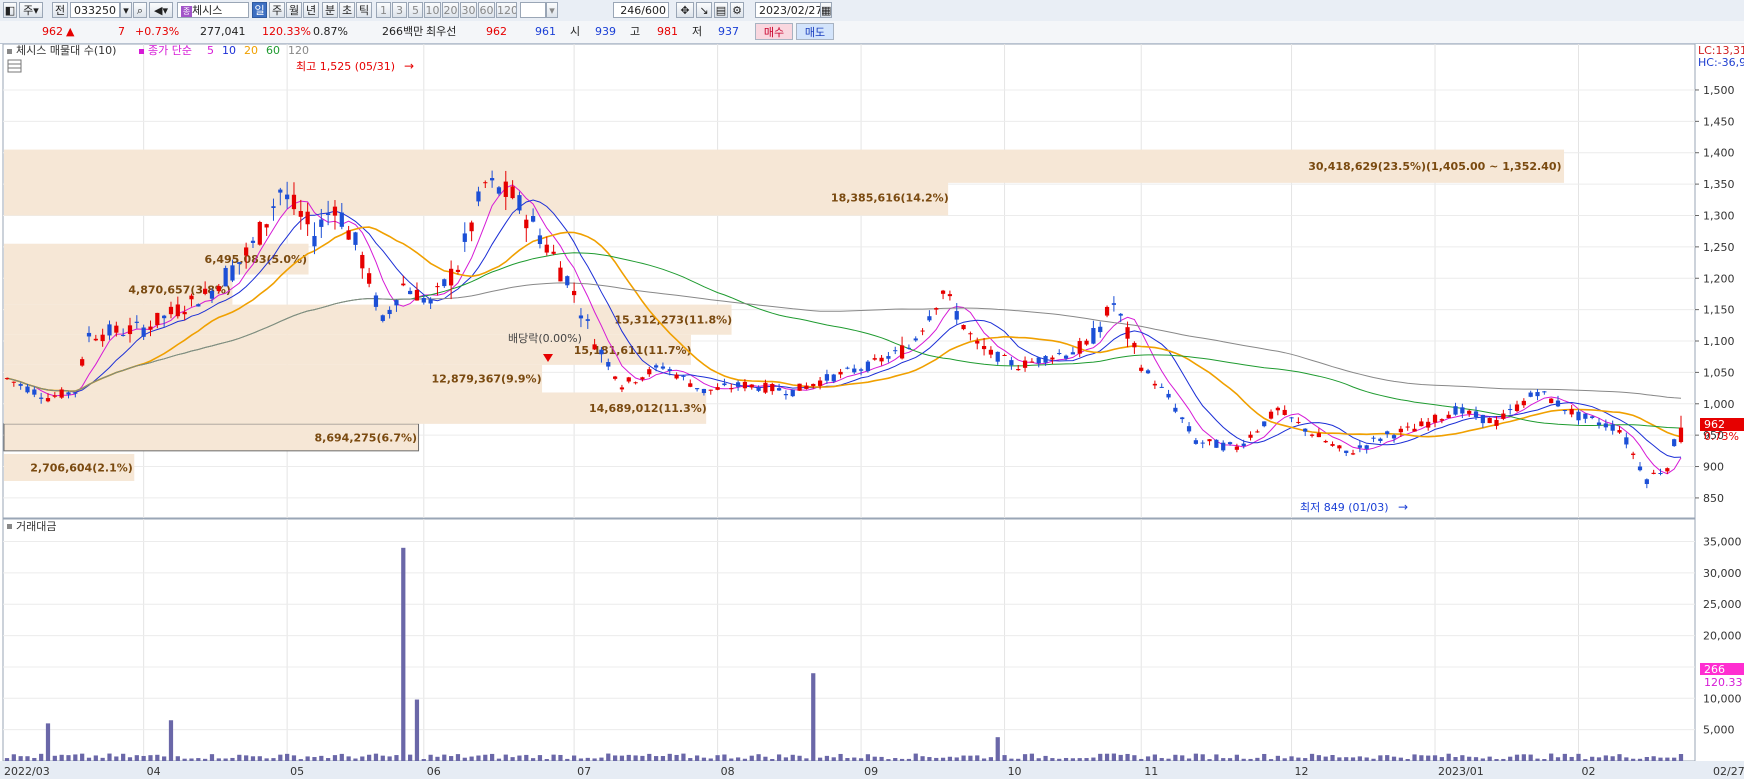 The image size is (1744, 782). What do you see at coordinates (330, 10) in the screenshot?
I see `period-minute: 분` at bounding box center [330, 10].